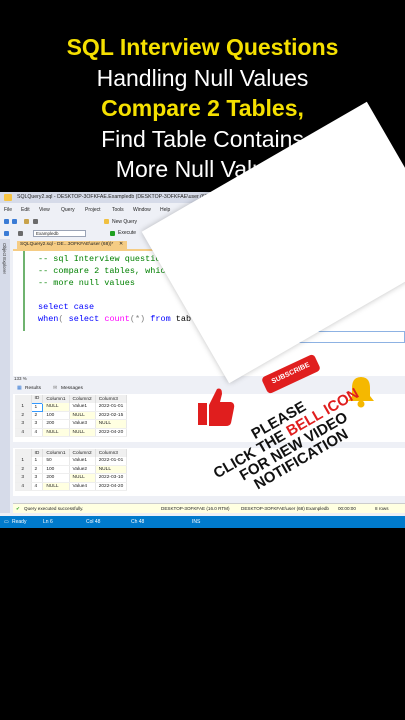 The image size is (405, 720). I want to click on new-query-button: New Query, so click(124, 222).